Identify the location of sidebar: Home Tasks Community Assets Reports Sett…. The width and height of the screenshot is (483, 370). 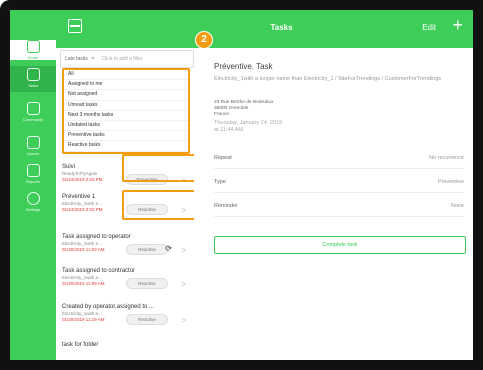
(33, 185).